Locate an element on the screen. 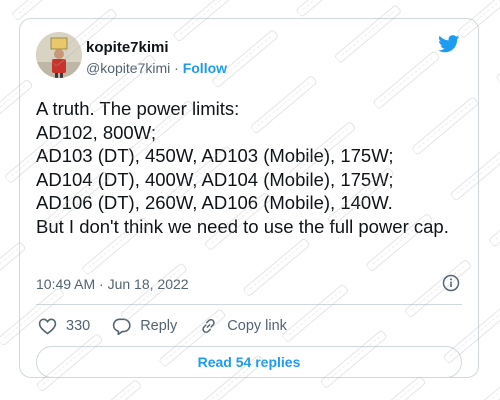 This screenshot has width=500, height=400. heart-icon is located at coordinates (47, 326).